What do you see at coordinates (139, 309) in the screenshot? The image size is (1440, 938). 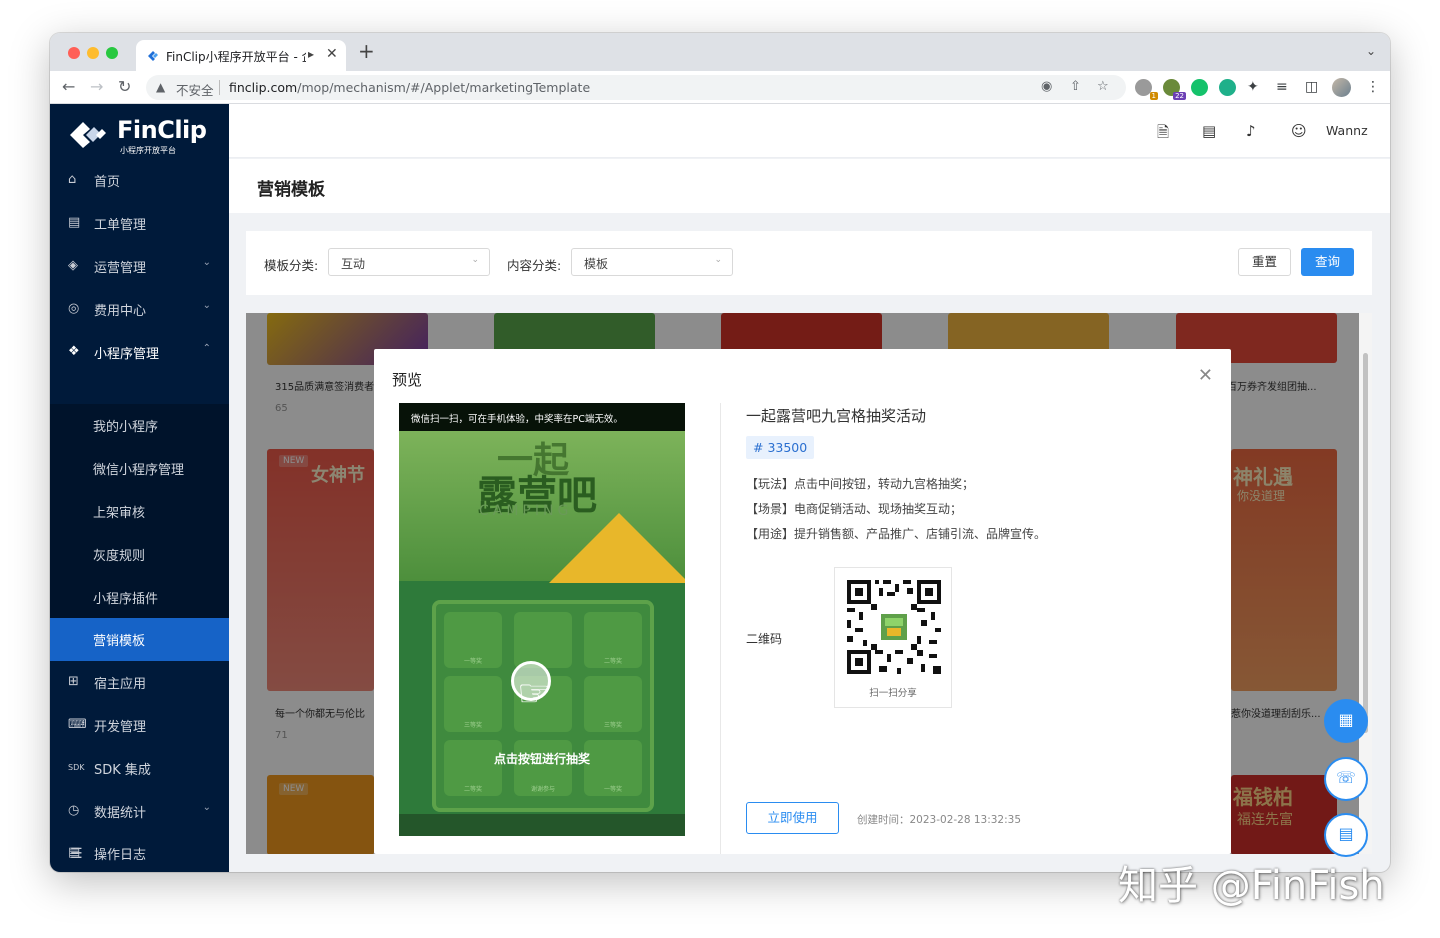 I see `sidebar-item-billing: ◎ 费用中心 ⌄` at bounding box center [139, 309].